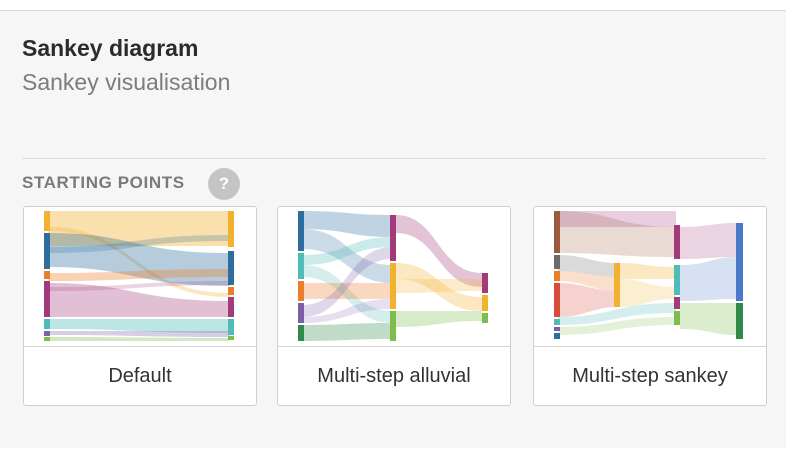 The height and width of the screenshot is (456, 792). I want to click on card-label: Multi-step alluvial, so click(394, 376).